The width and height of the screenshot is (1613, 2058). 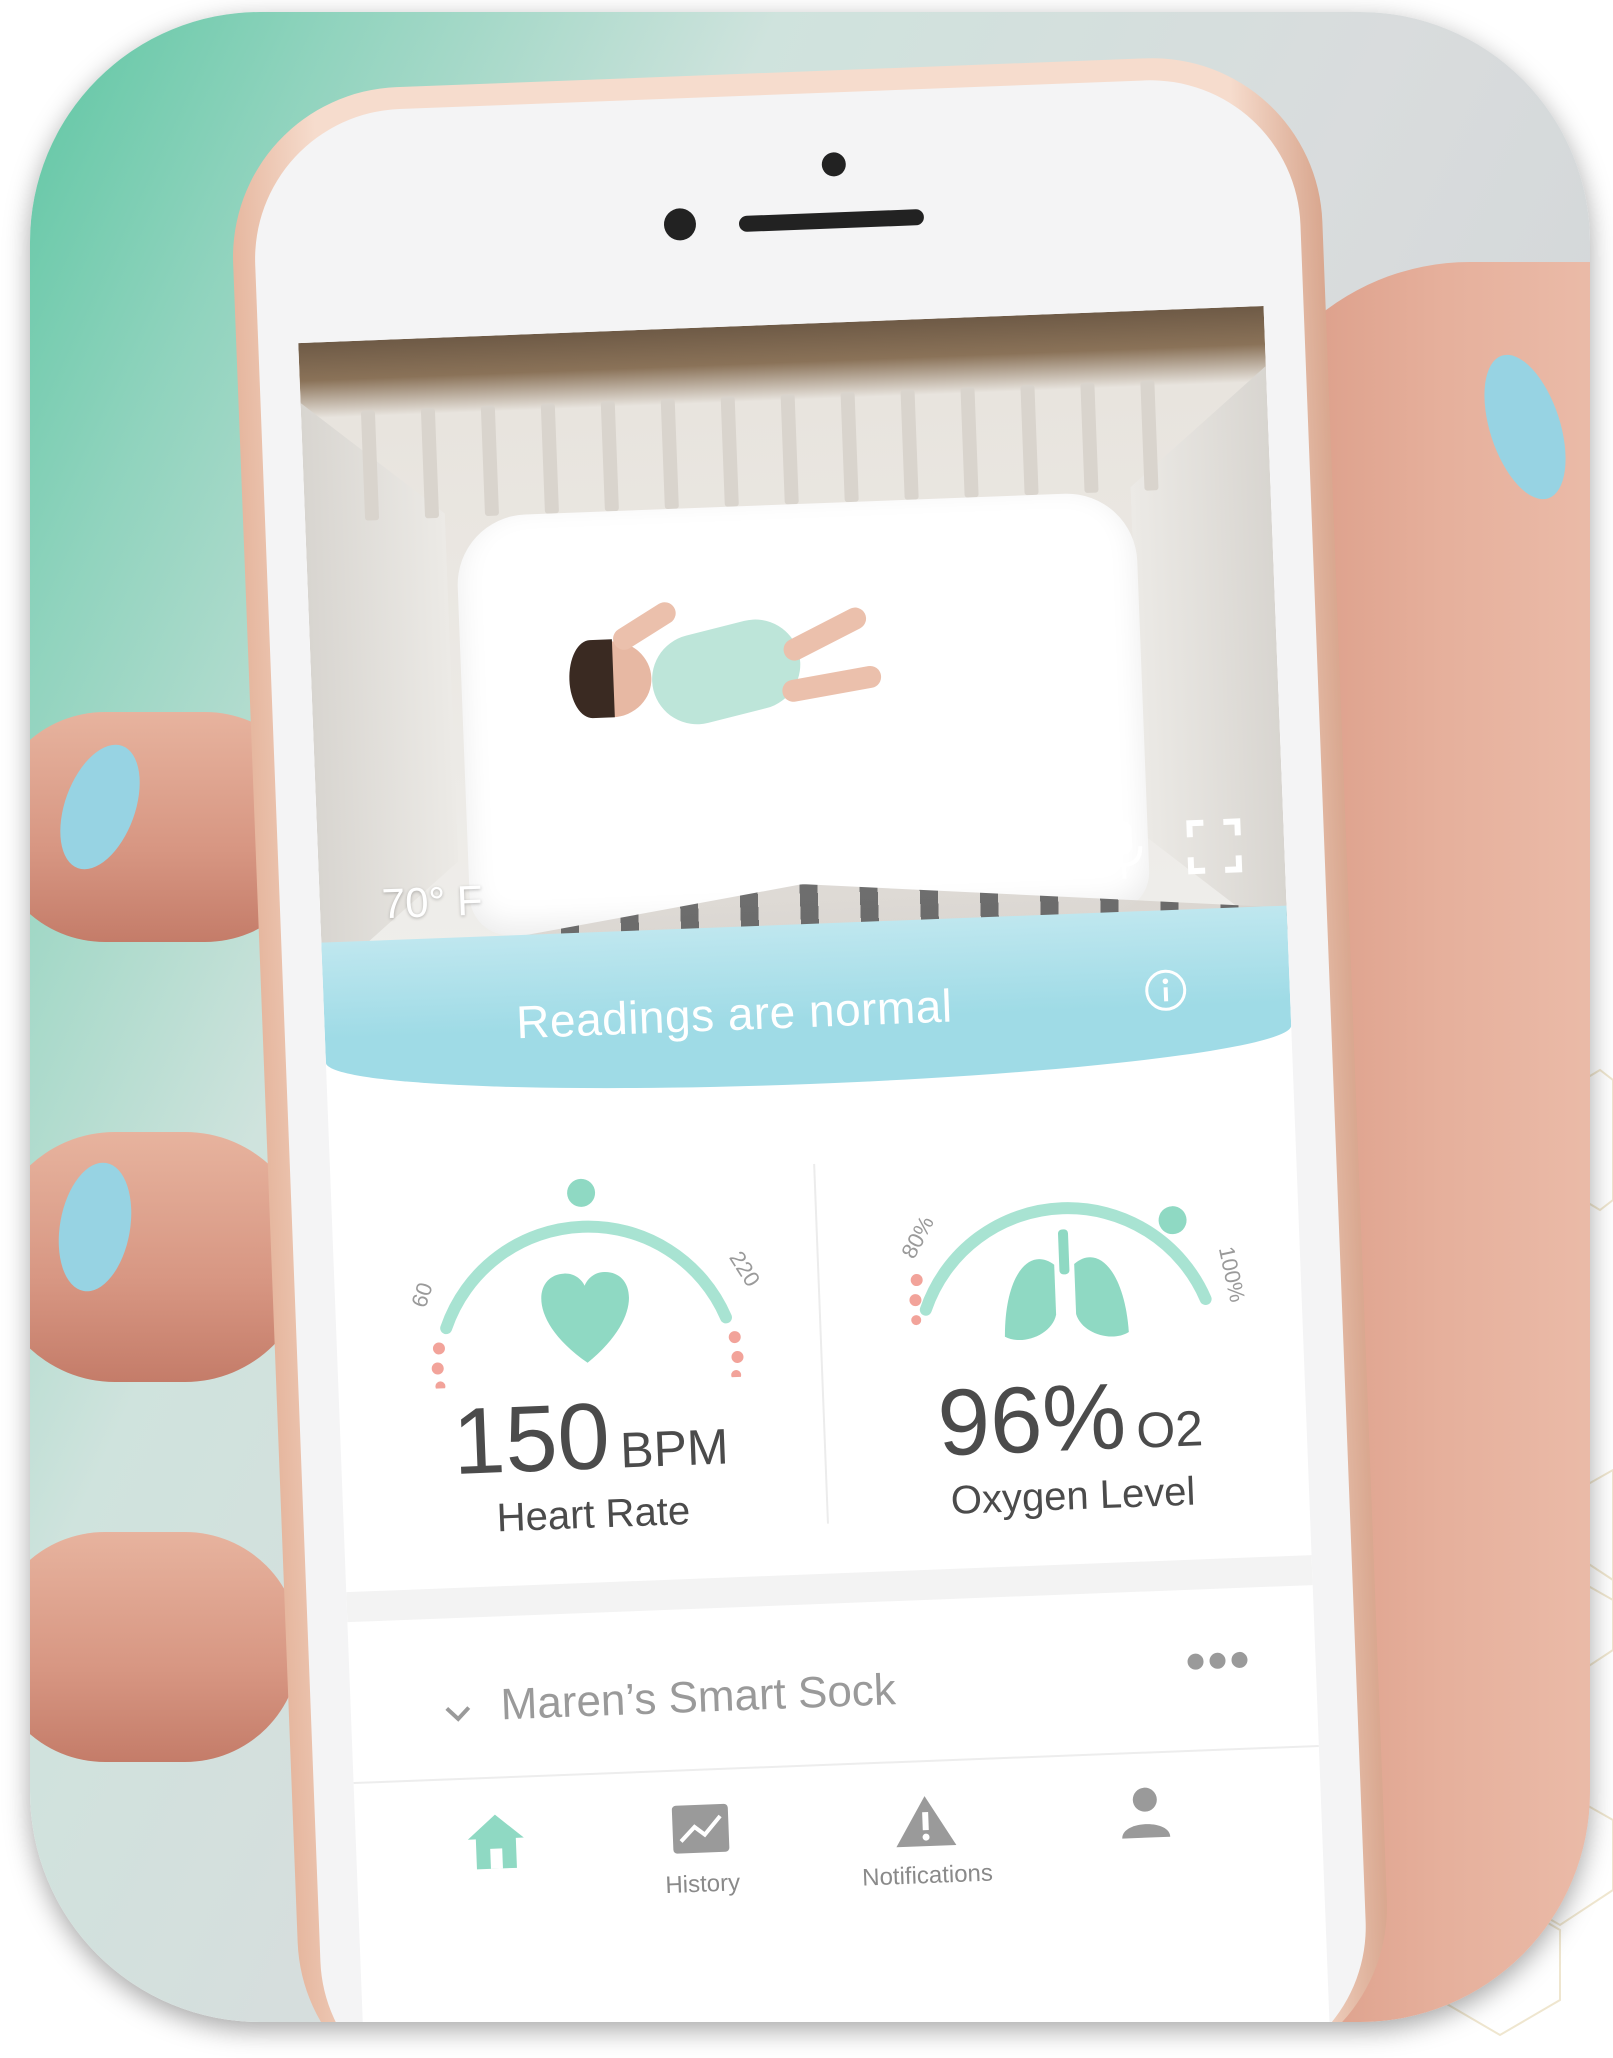 I want to click on tab-profile, so click(x=1147, y=1859).